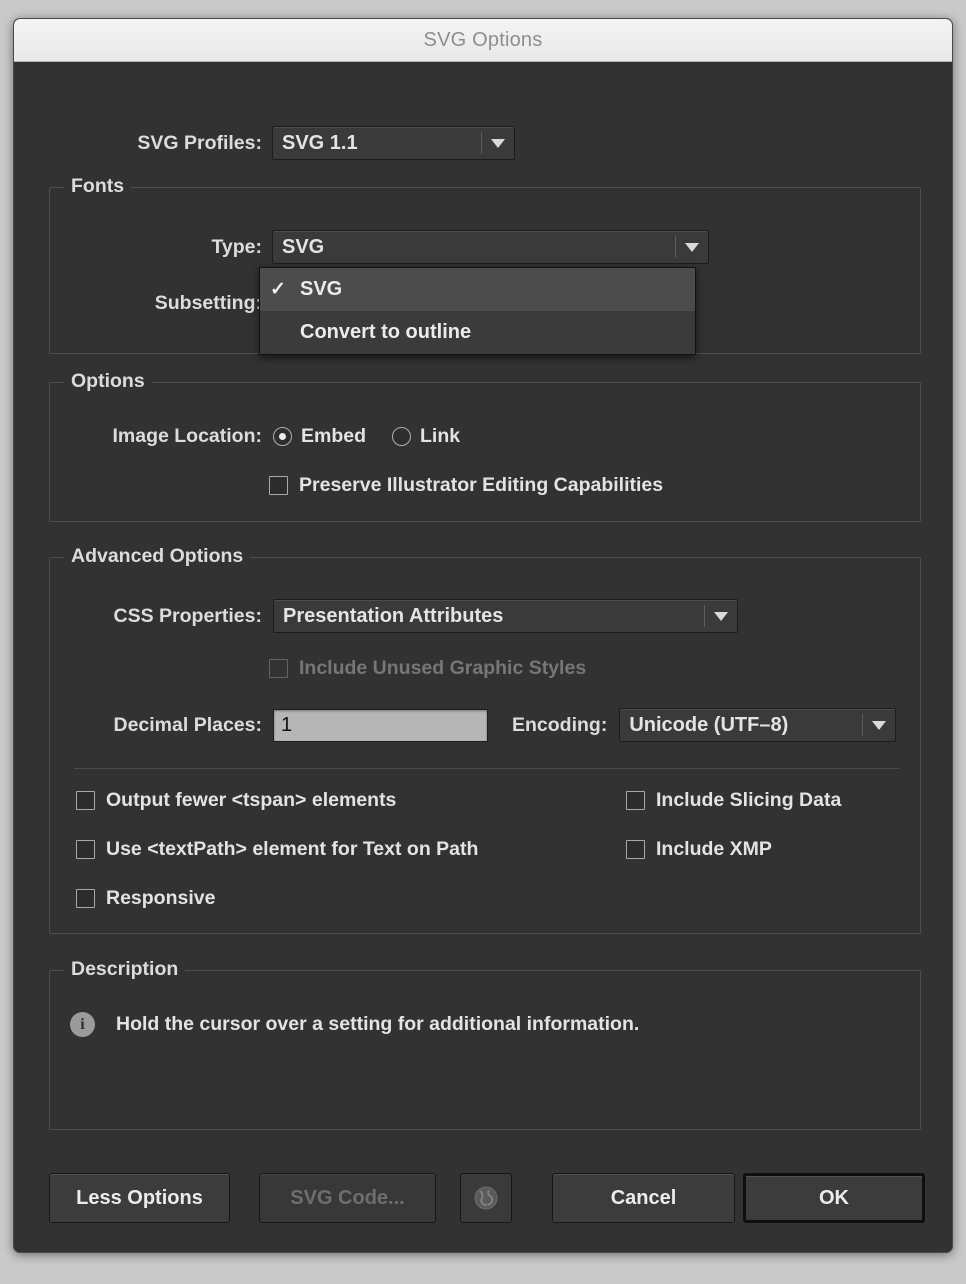 This screenshot has width=966, height=1284. What do you see at coordinates (292, 849) in the screenshot?
I see `use-textpath-label: Use <textPath> element for Text on Path` at bounding box center [292, 849].